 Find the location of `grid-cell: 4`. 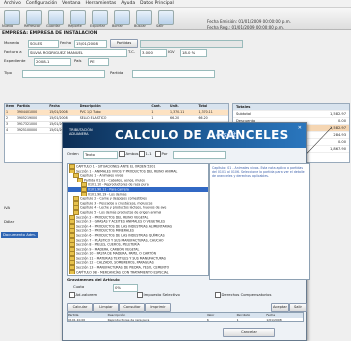

grid-cell: 4 is located at coordinates (7, 130).